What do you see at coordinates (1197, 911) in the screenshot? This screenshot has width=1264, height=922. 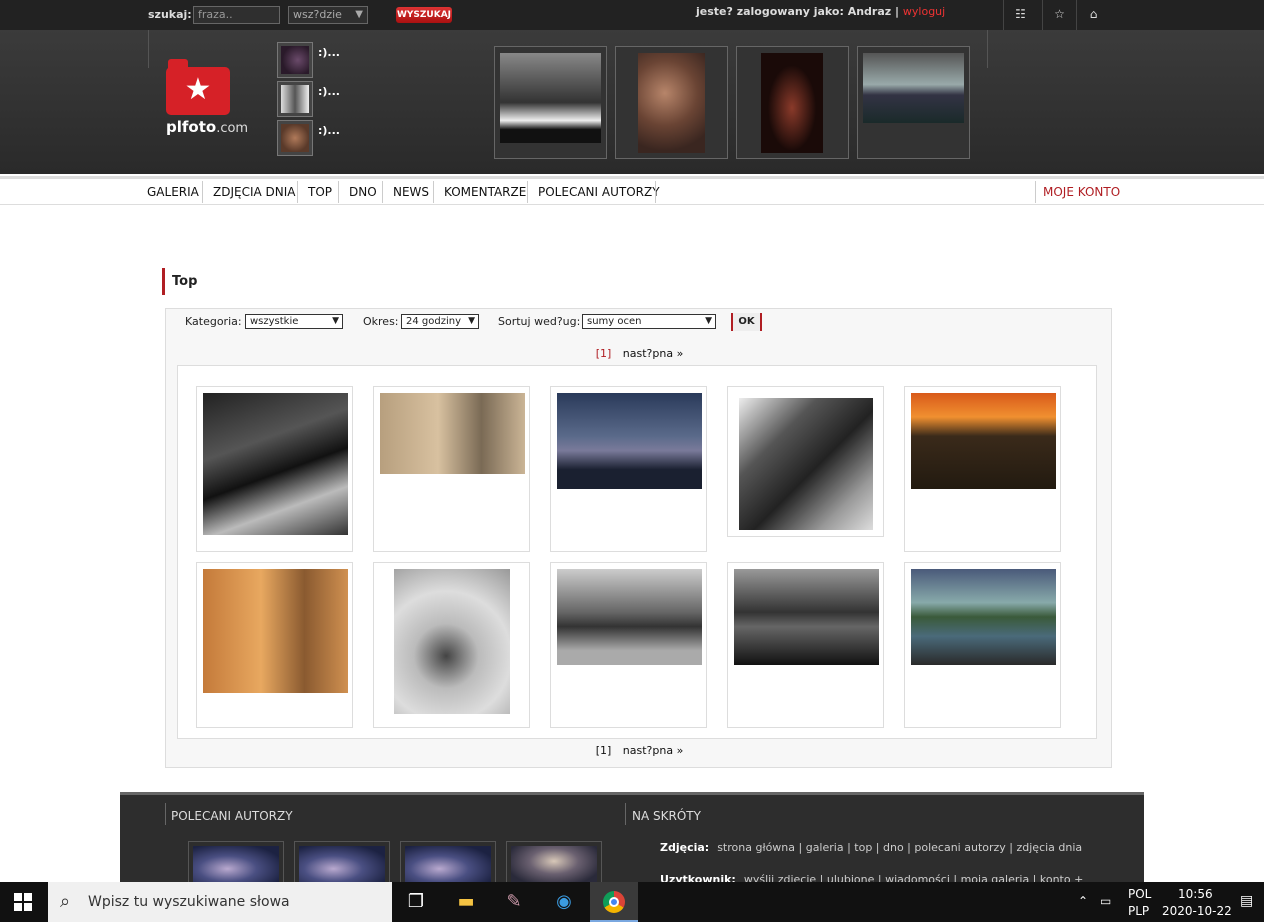 I see `clock-date: 2020-10-22` at bounding box center [1197, 911].